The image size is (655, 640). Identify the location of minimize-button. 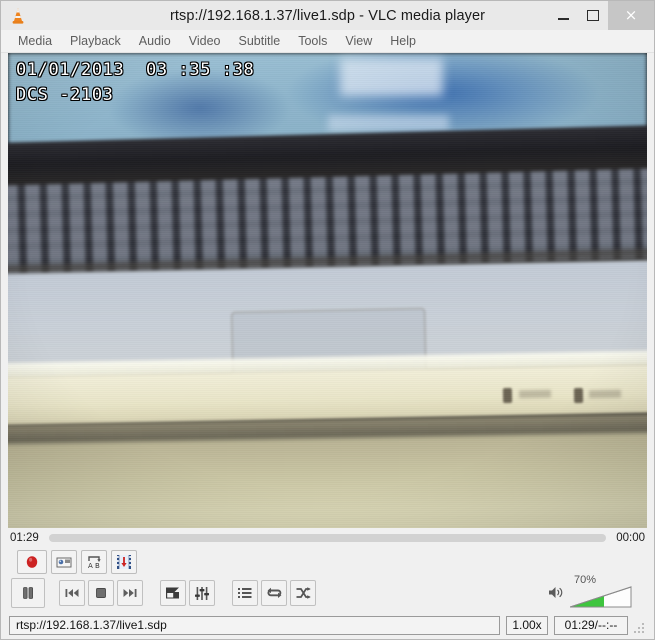
(563, 15).